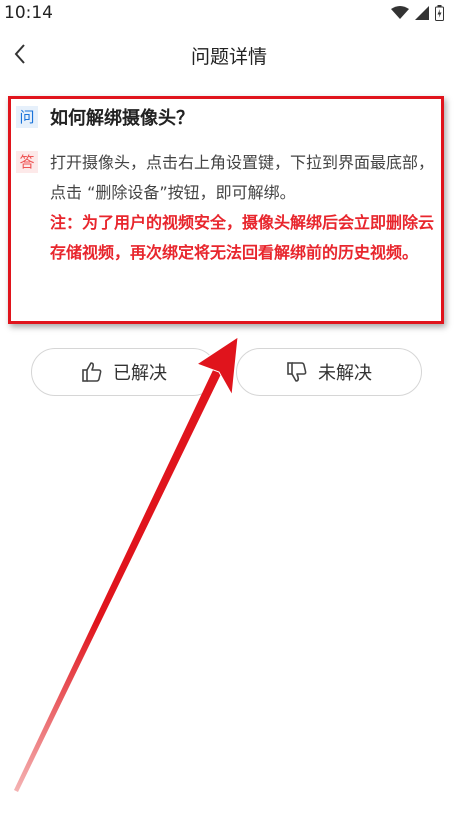  I want to click on unresolved-label: 未解决, so click(345, 373).